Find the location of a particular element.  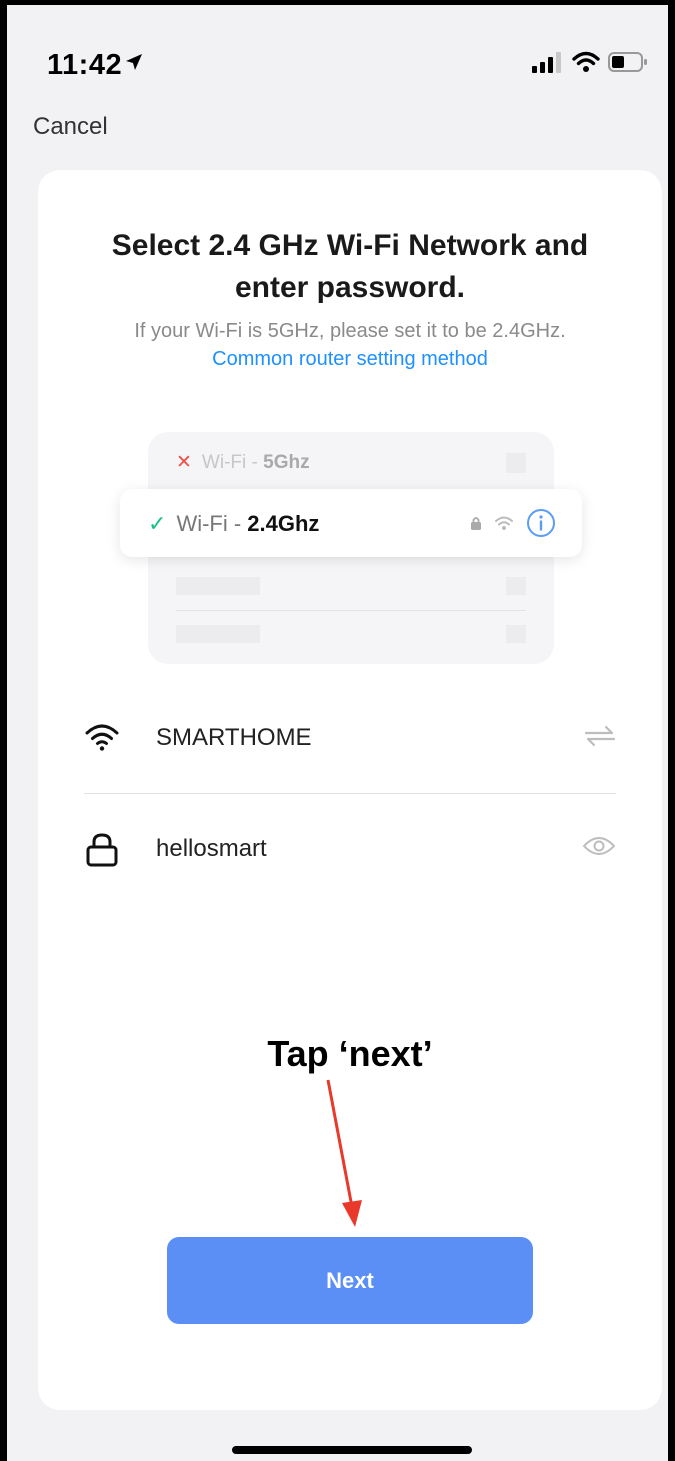

illustration-24ghz-label: ✓ Wi-Fi - 2.4Ghz is located at coordinates (233, 524).